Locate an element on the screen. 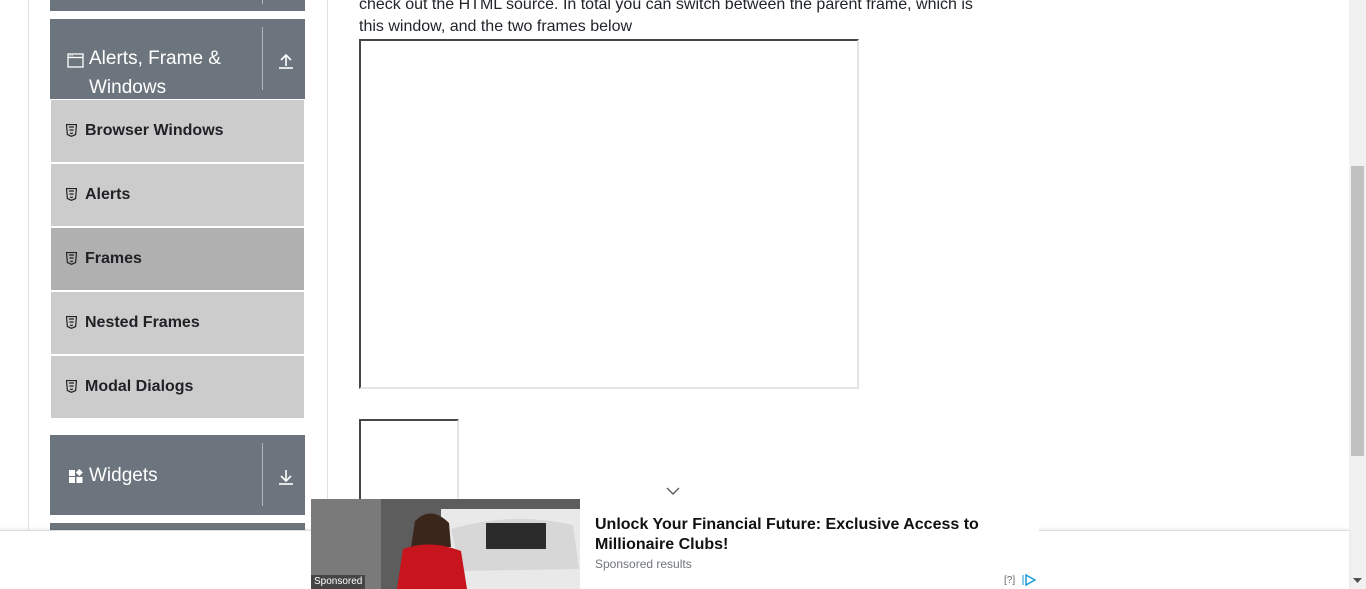 This screenshot has width=1366, height=589. ad-subtitle: Sponsored results is located at coordinates (643, 564).